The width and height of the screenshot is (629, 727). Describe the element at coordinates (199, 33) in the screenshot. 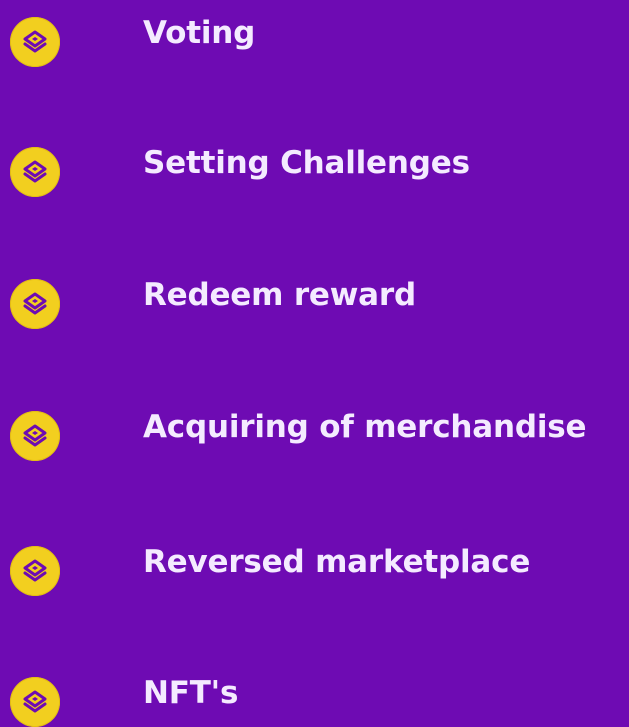

I see `list-item-label: Voting` at that location.